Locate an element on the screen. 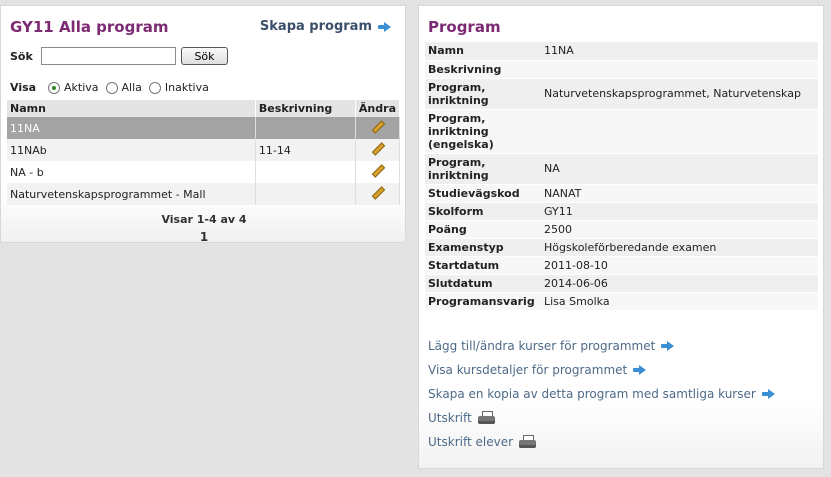 This screenshot has width=831, height=477. pager-page-1: 1 is located at coordinates (204, 237).